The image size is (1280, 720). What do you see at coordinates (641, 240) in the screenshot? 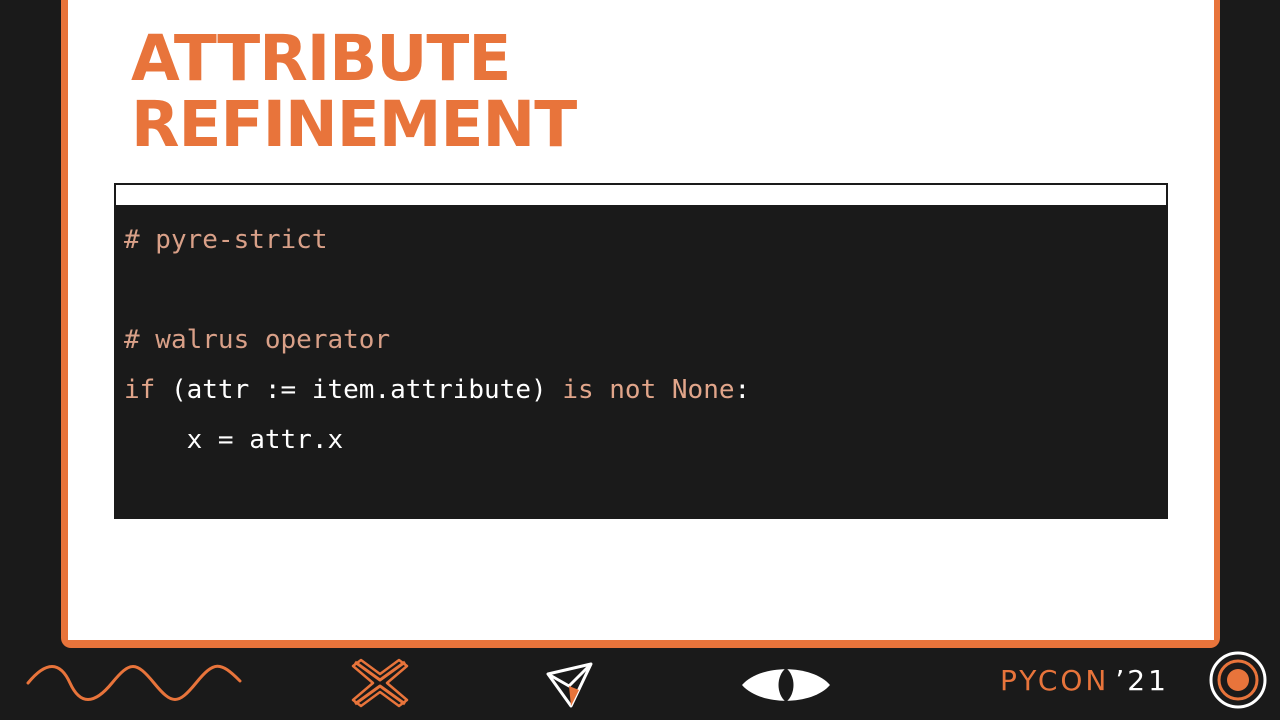
I see `code-line-1: # pyre-strict` at bounding box center [641, 240].